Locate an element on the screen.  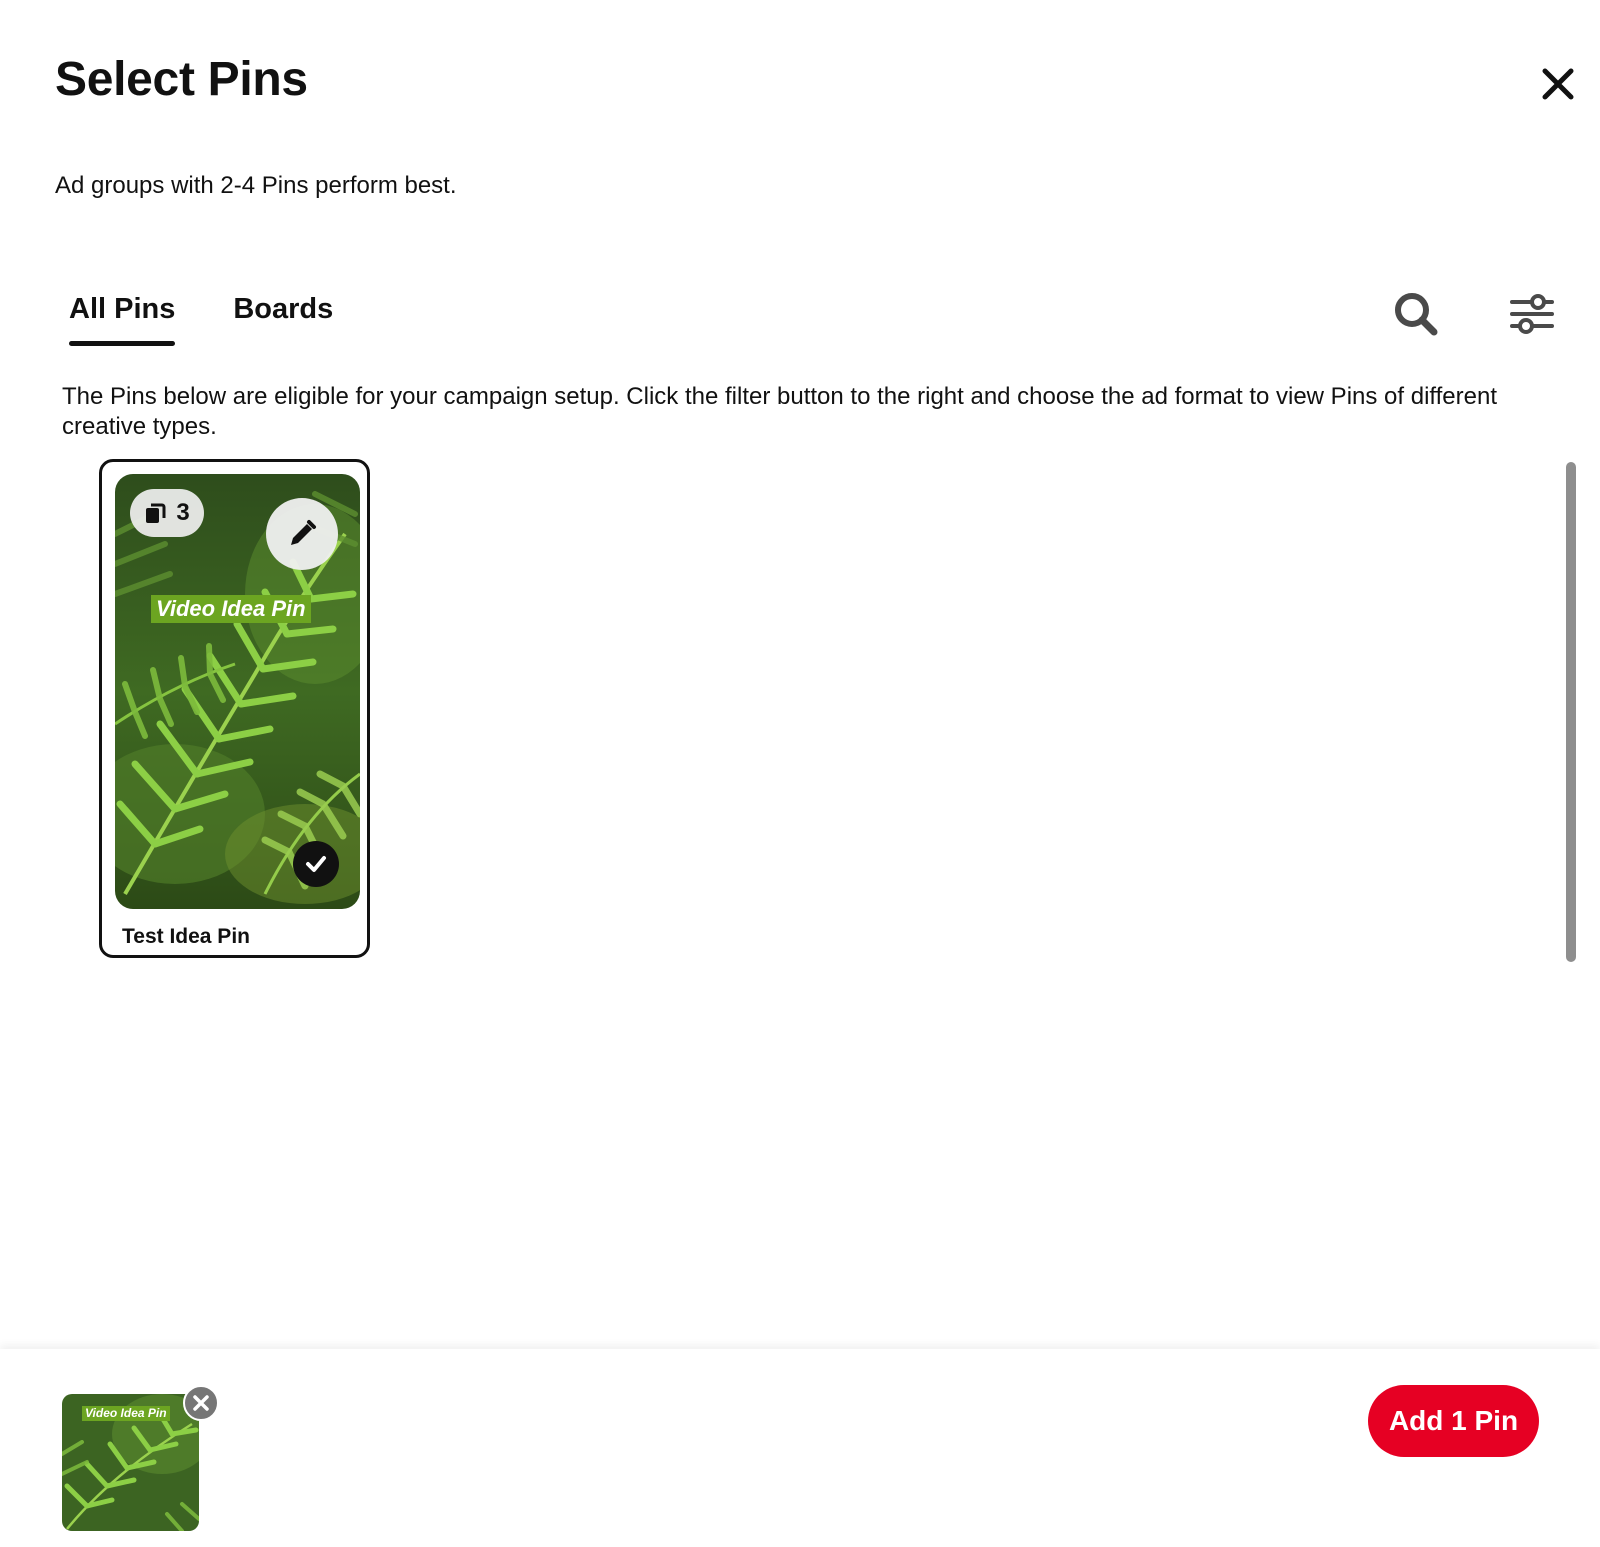
filter-button is located at coordinates (1532, 314).